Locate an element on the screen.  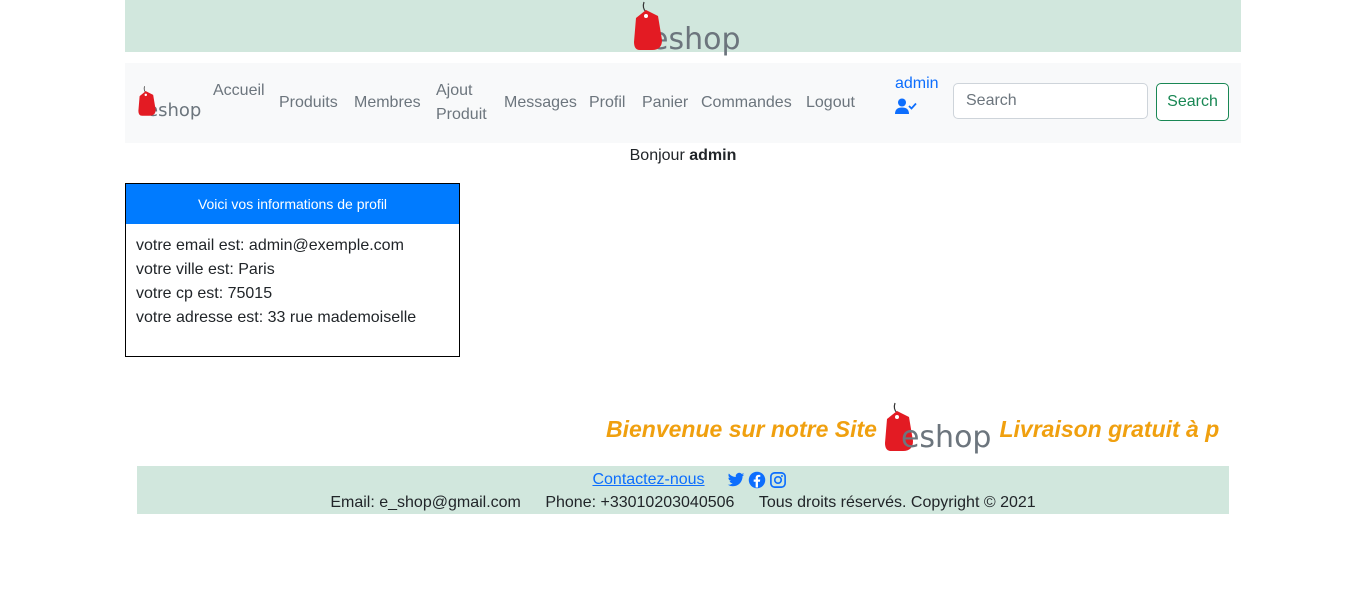
profile-city: votre ville est: Paris is located at coordinates (205, 269).